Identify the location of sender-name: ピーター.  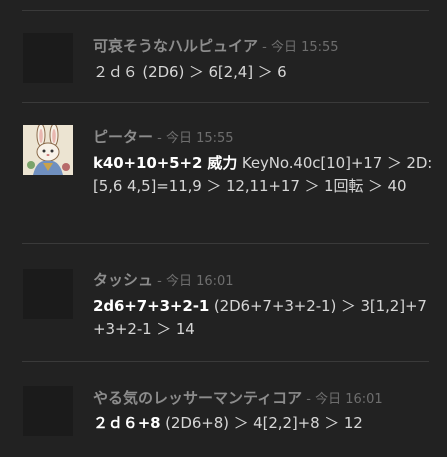
(123, 137).